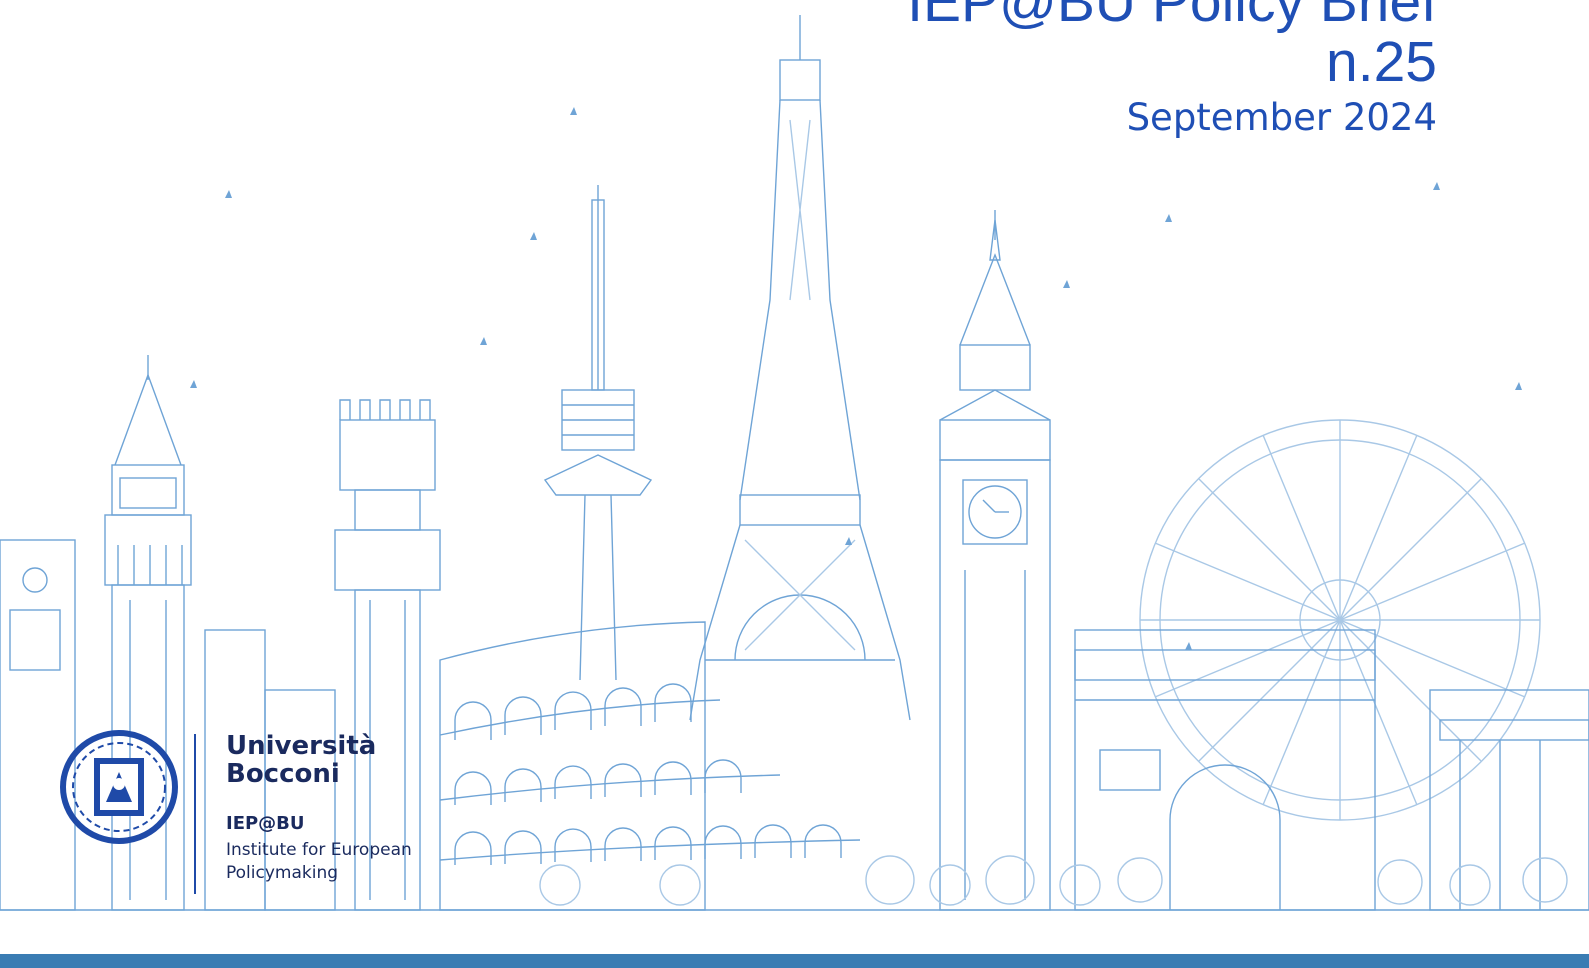  Describe the element at coordinates (319, 850) in the screenshot. I see `institute-name-line1: Institute for European` at that location.